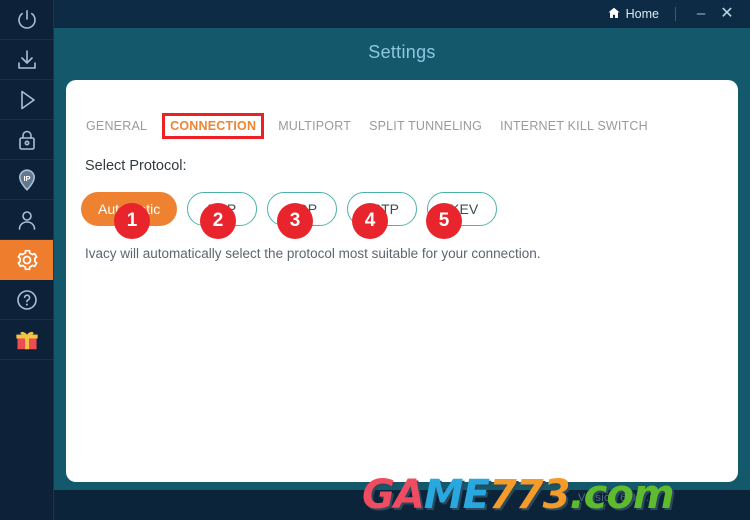  Describe the element at coordinates (213, 126) in the screenshot. I see `tab-connection: CONNECTION` at that location.